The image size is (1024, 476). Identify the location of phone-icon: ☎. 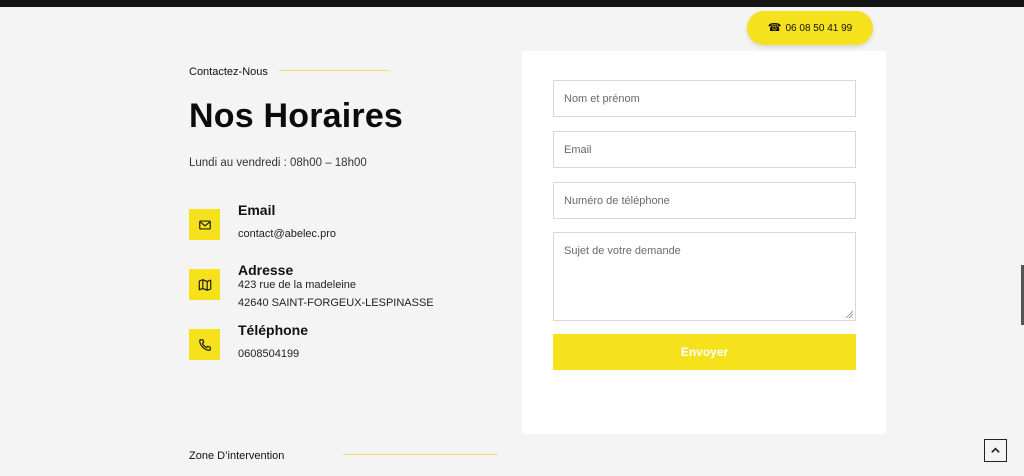
(774, 27).